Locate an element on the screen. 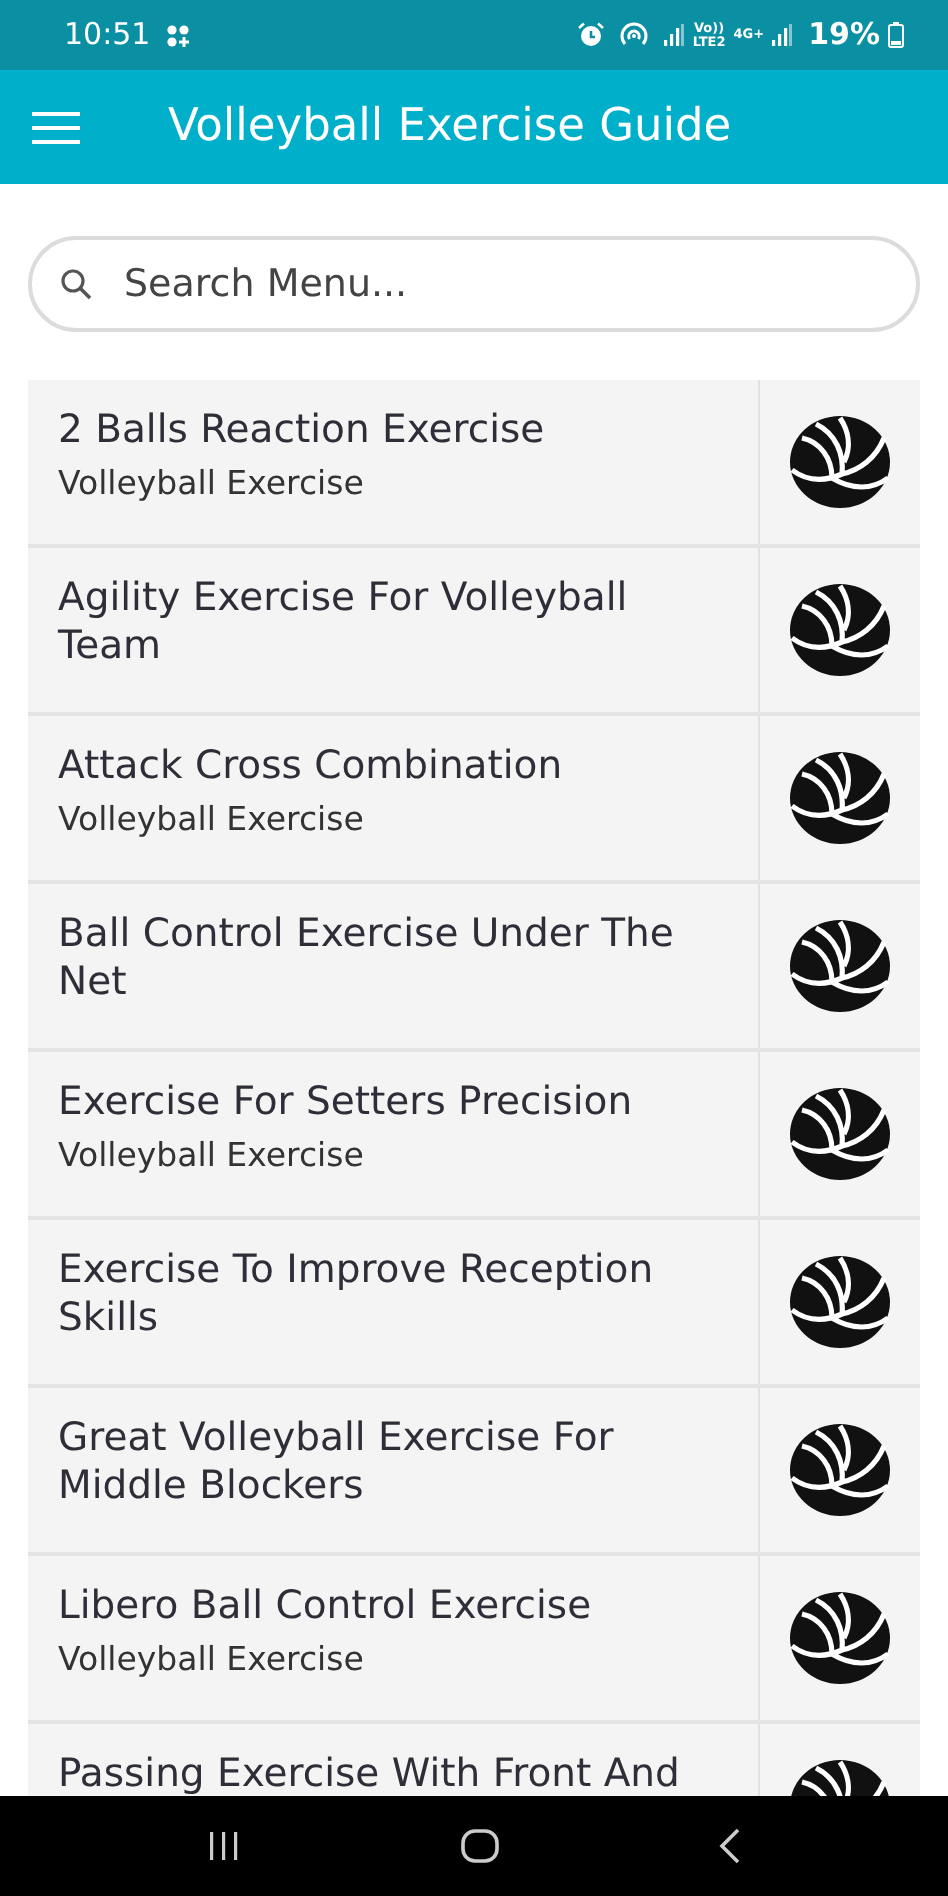  item-title: Exercise For Setters Precision is located at coordinates (346, 1102).